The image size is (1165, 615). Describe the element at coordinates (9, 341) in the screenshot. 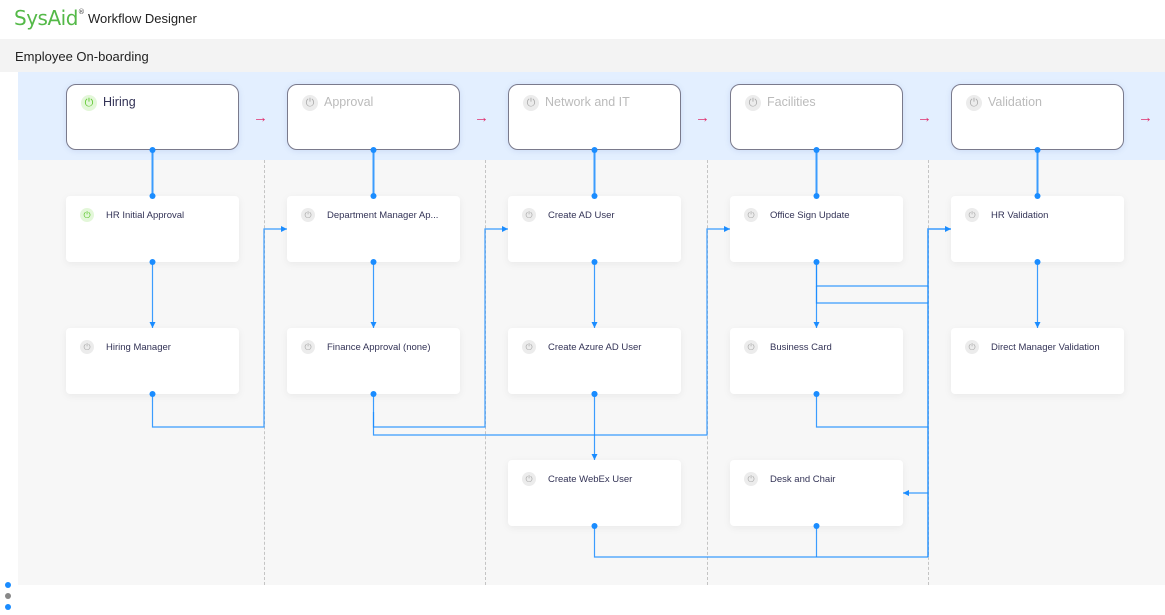

I see `left-panel` at that location.